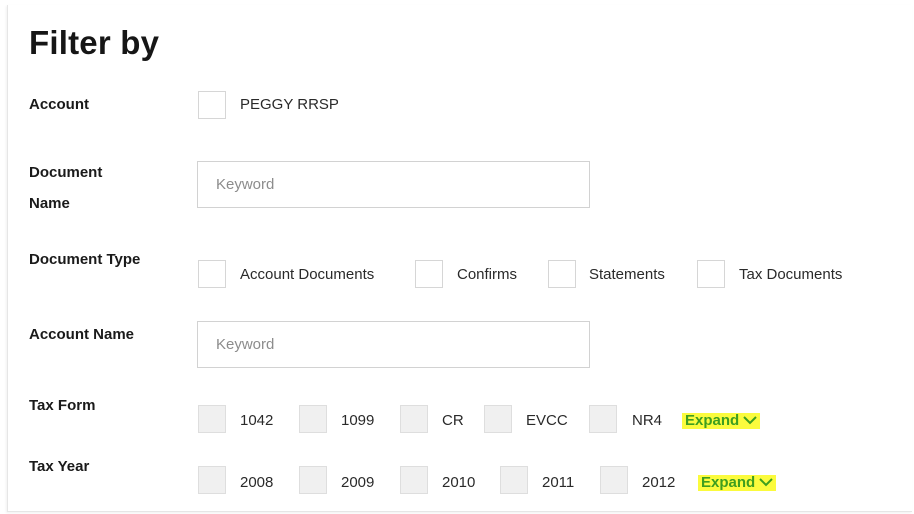 The width and height of the screenshot is (914, 514). I want to click on checkbox-cr, so click(414, 419).